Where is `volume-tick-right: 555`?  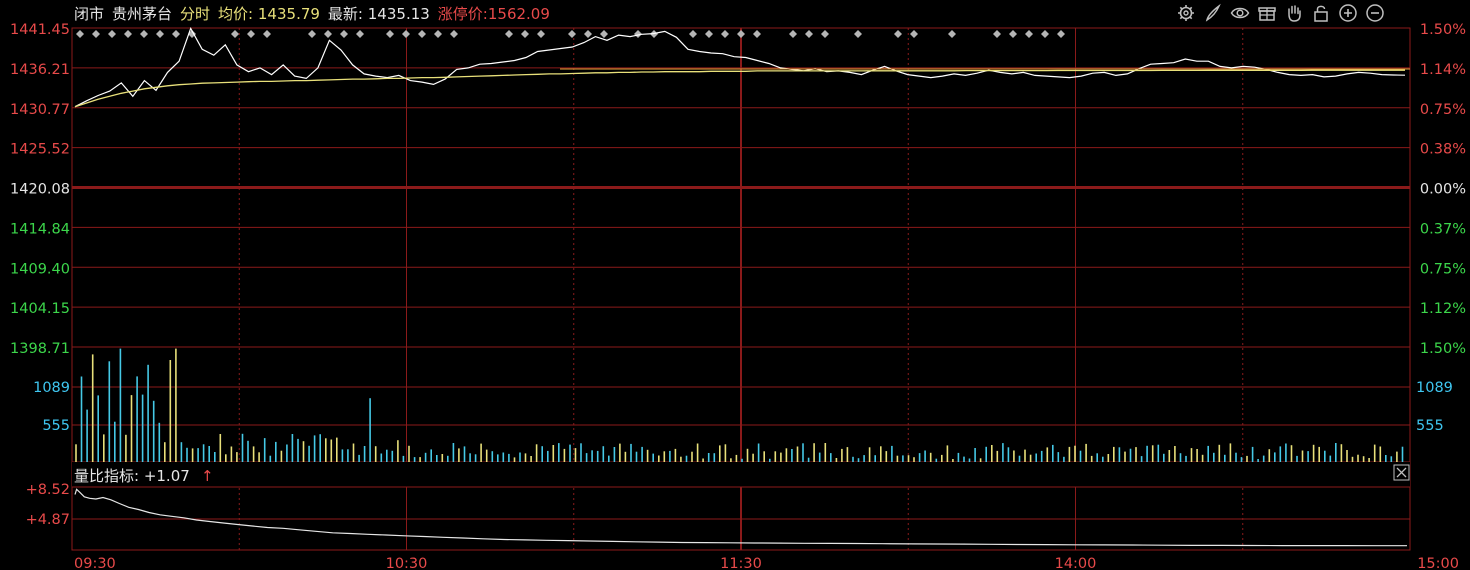 volume-tick-right: 555 is located at coordinates (1430, 426).